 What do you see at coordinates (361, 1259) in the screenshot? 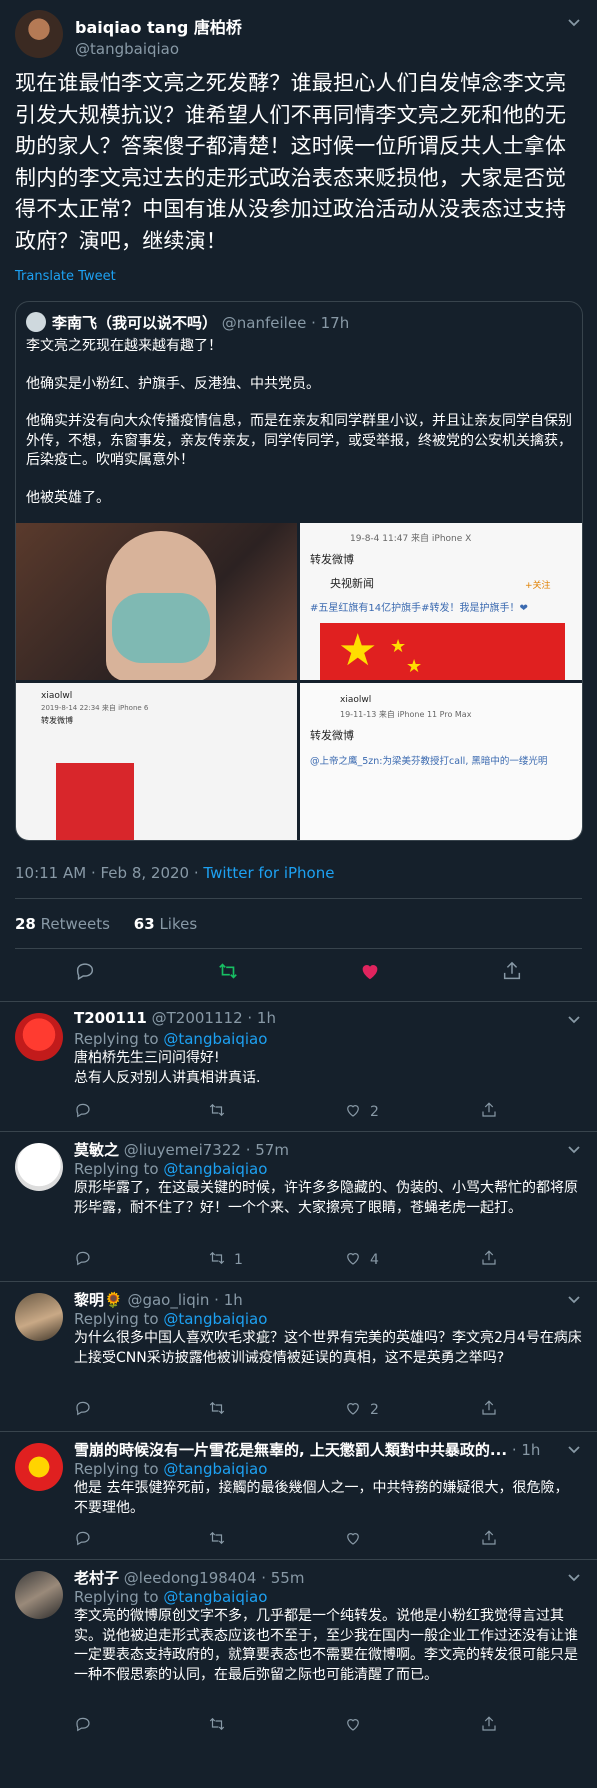
I see `like-button: 4` at bounding box center [361, 1259].